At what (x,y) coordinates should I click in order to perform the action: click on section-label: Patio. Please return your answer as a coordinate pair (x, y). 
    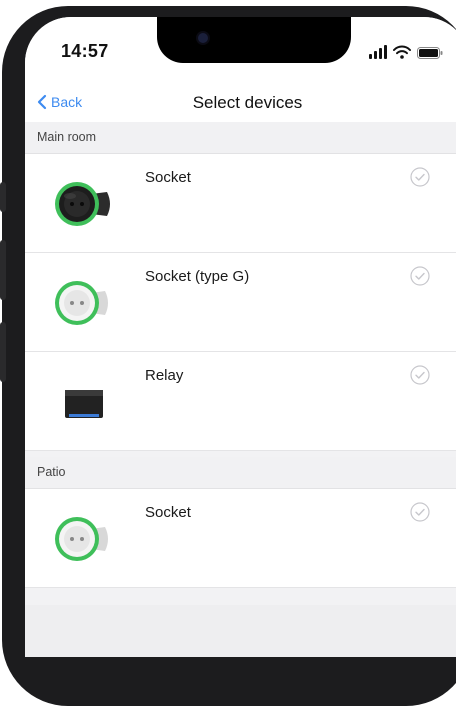
    Looking at the image, I should click on (51, 472).